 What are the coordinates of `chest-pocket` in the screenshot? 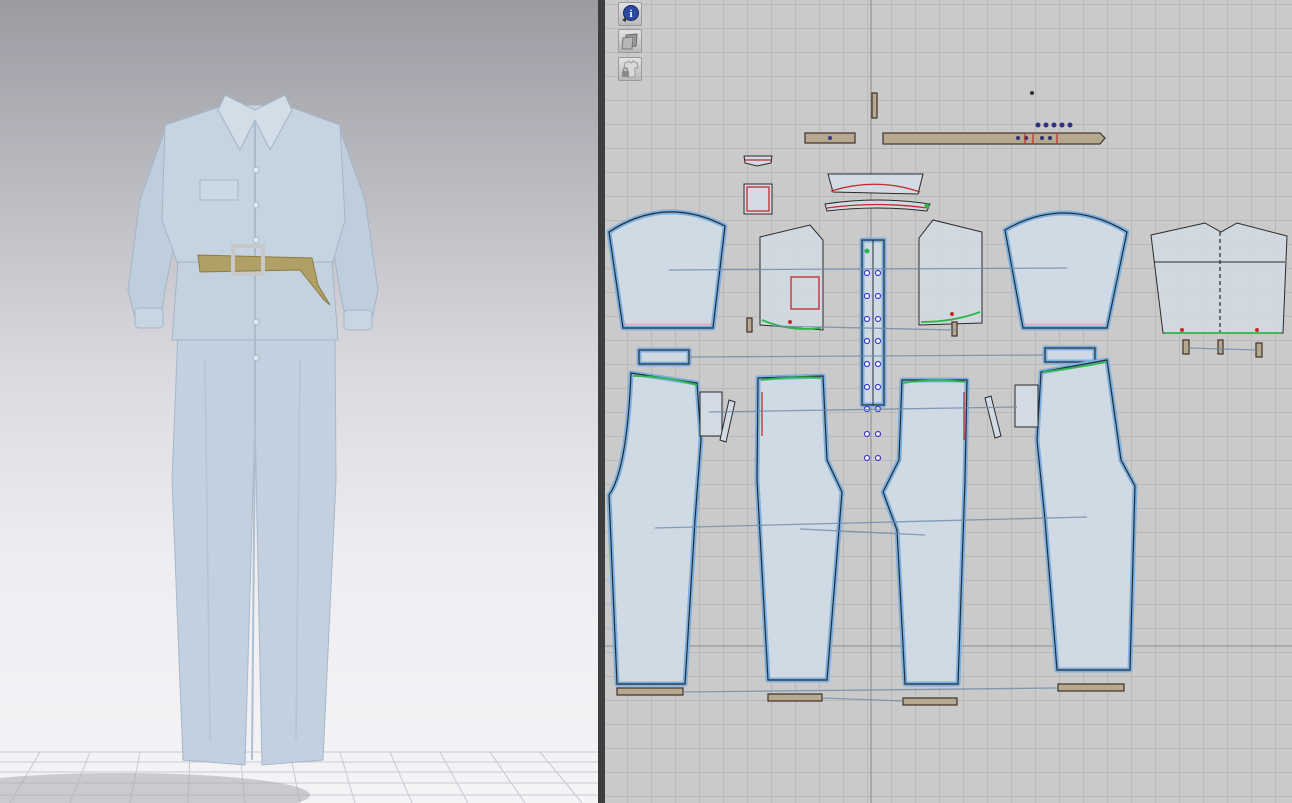 It's located at (758, 199).